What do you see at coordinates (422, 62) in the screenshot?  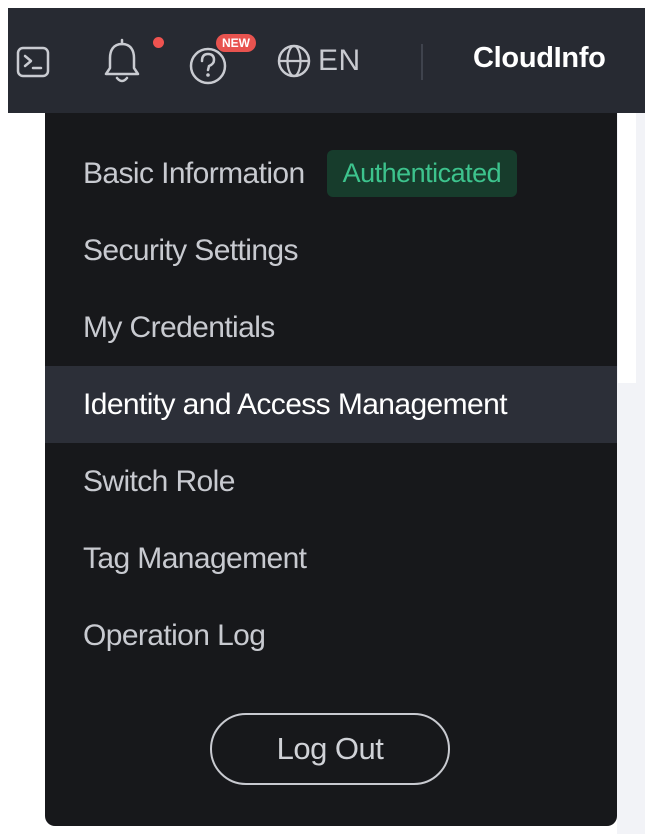 I see `topbar-divider` at bounding box center [422, 62].